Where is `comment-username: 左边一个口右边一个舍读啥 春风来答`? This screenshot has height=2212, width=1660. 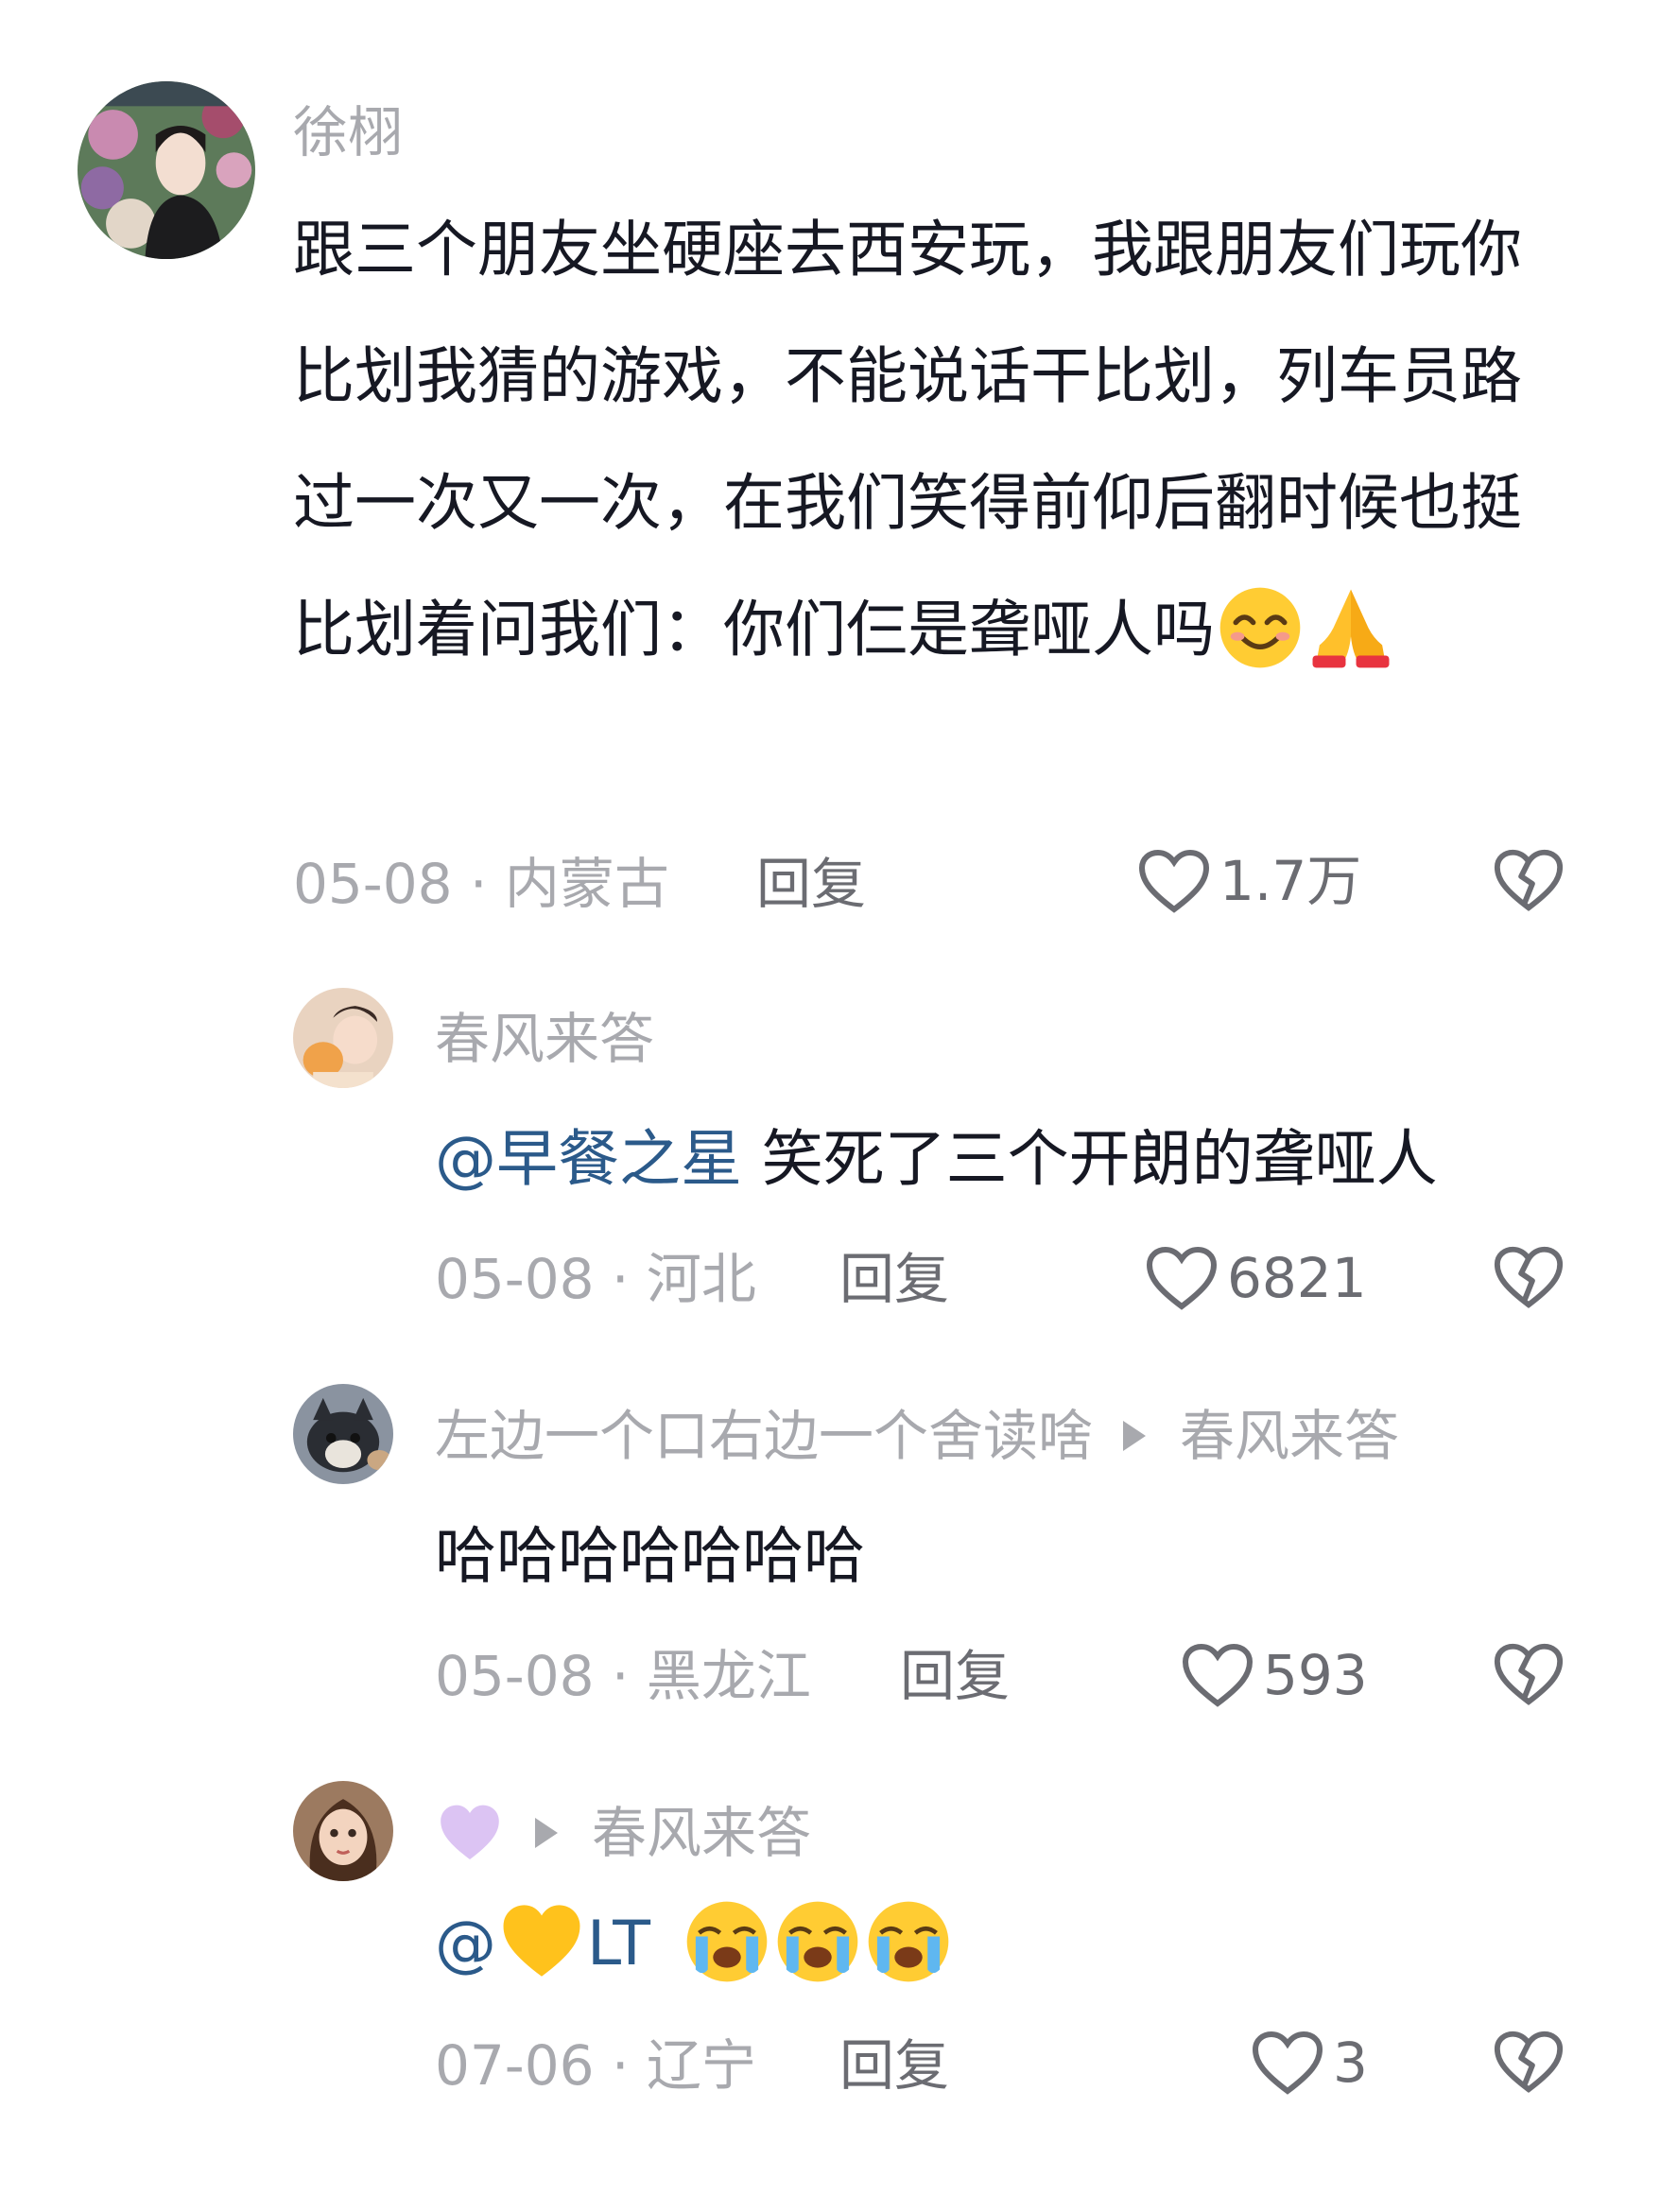 comment-username: 左边一个口右边一个舍读啥 春风来答 is located at coordinates (917, 1436).